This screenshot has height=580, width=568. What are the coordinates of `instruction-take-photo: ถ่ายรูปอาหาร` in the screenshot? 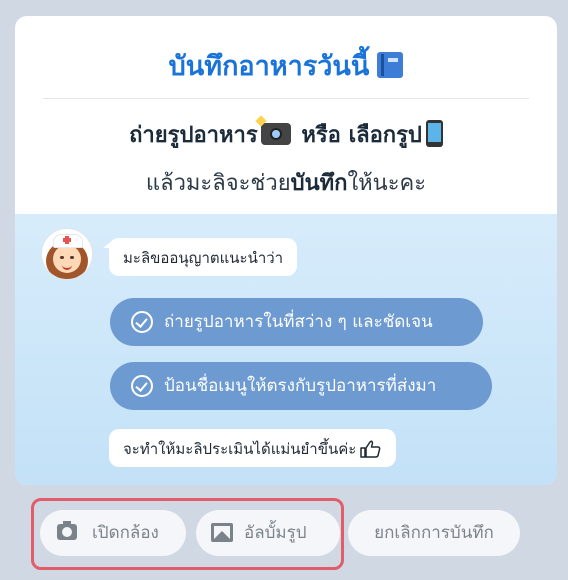 It's located at (193, 135).